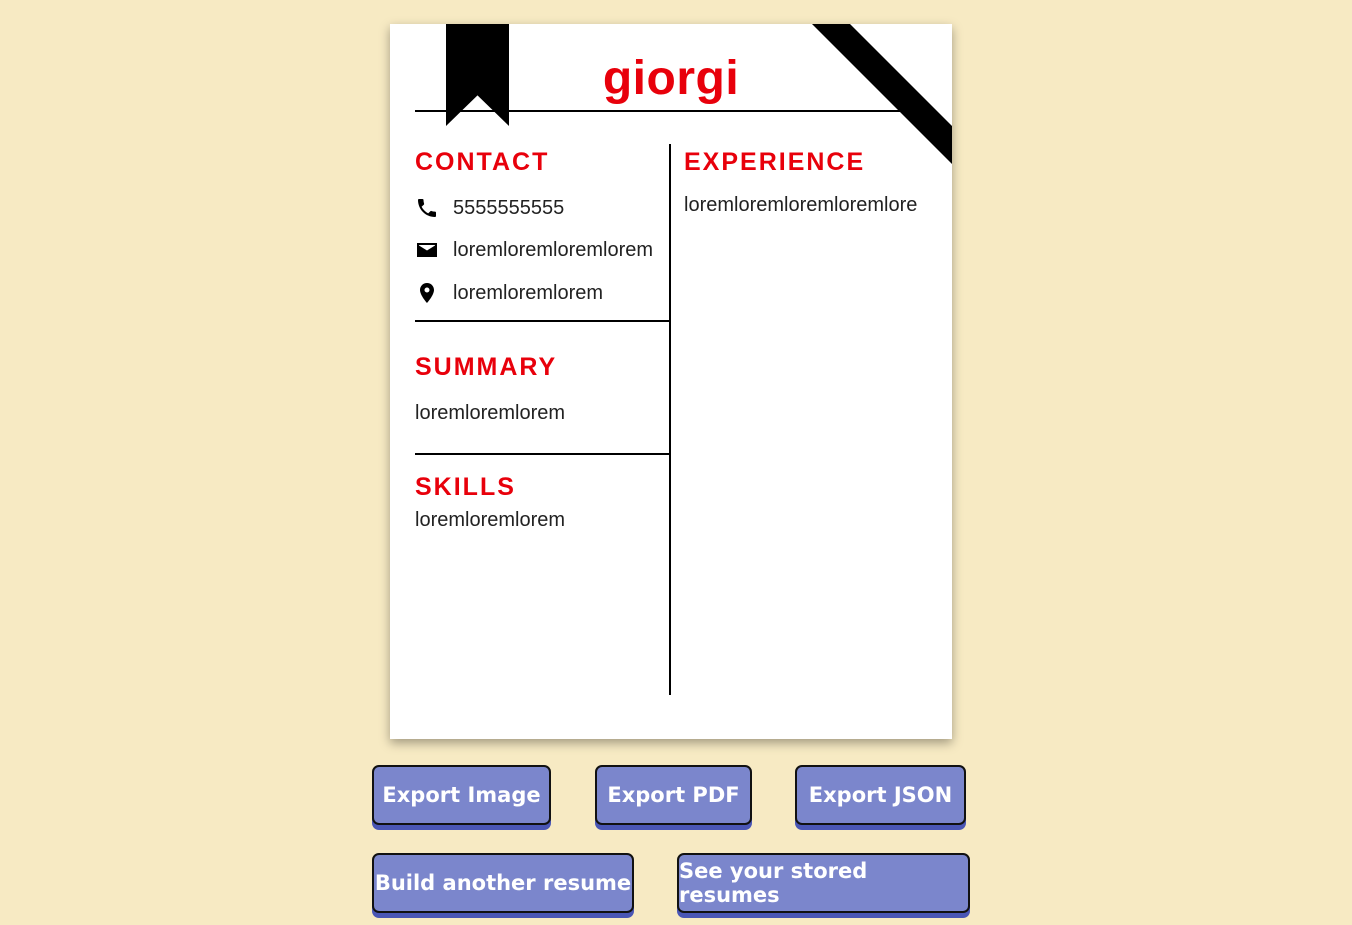 This screenshot has height=925, width=1352. I want to click on column-divider, so click(670, 419).